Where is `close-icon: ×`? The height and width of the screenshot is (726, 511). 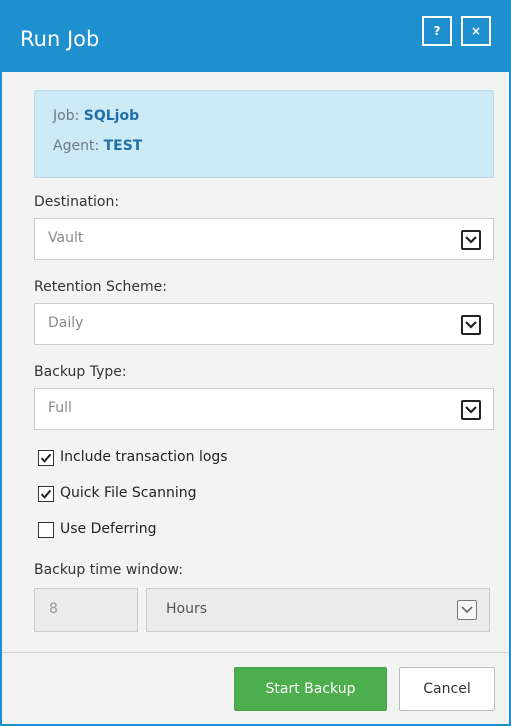
close-icon: × is located at coordinates (476, 31).